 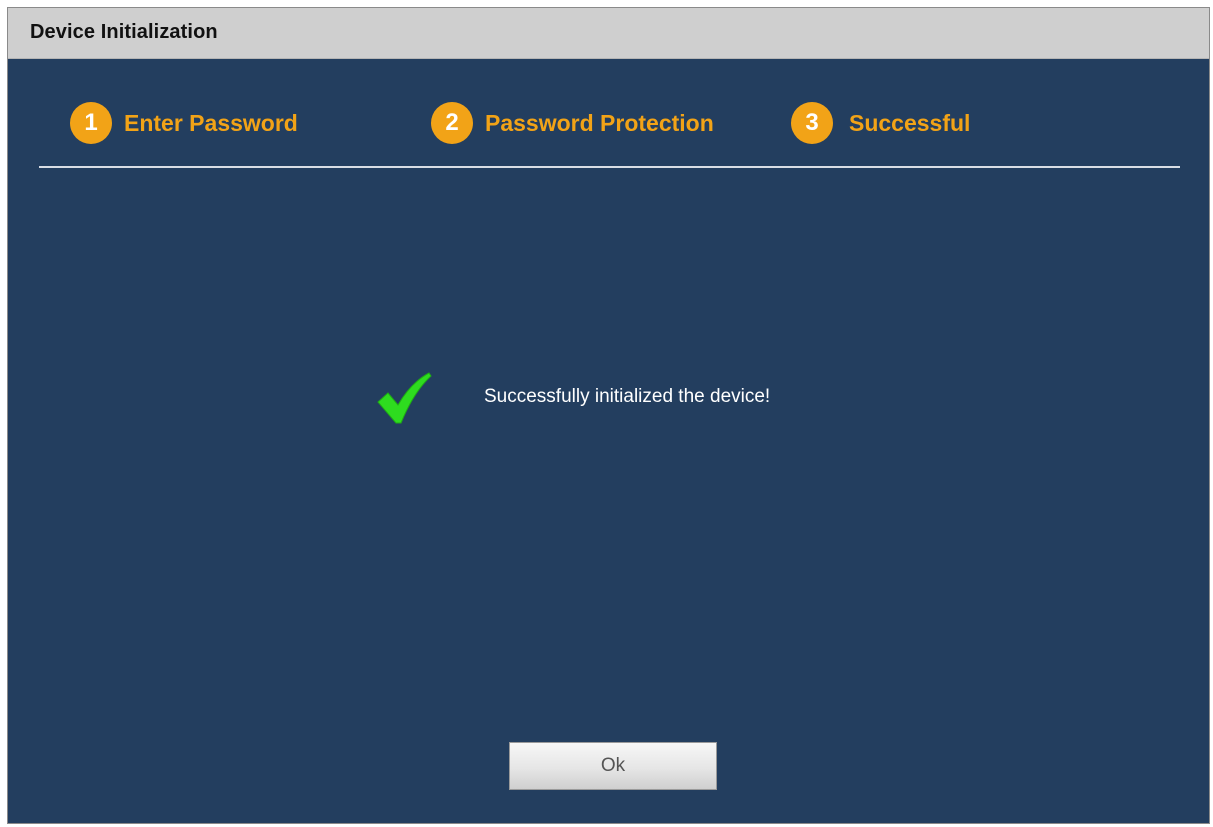 I want to click on step-number-badge: 3, so click(x=812, y=123).